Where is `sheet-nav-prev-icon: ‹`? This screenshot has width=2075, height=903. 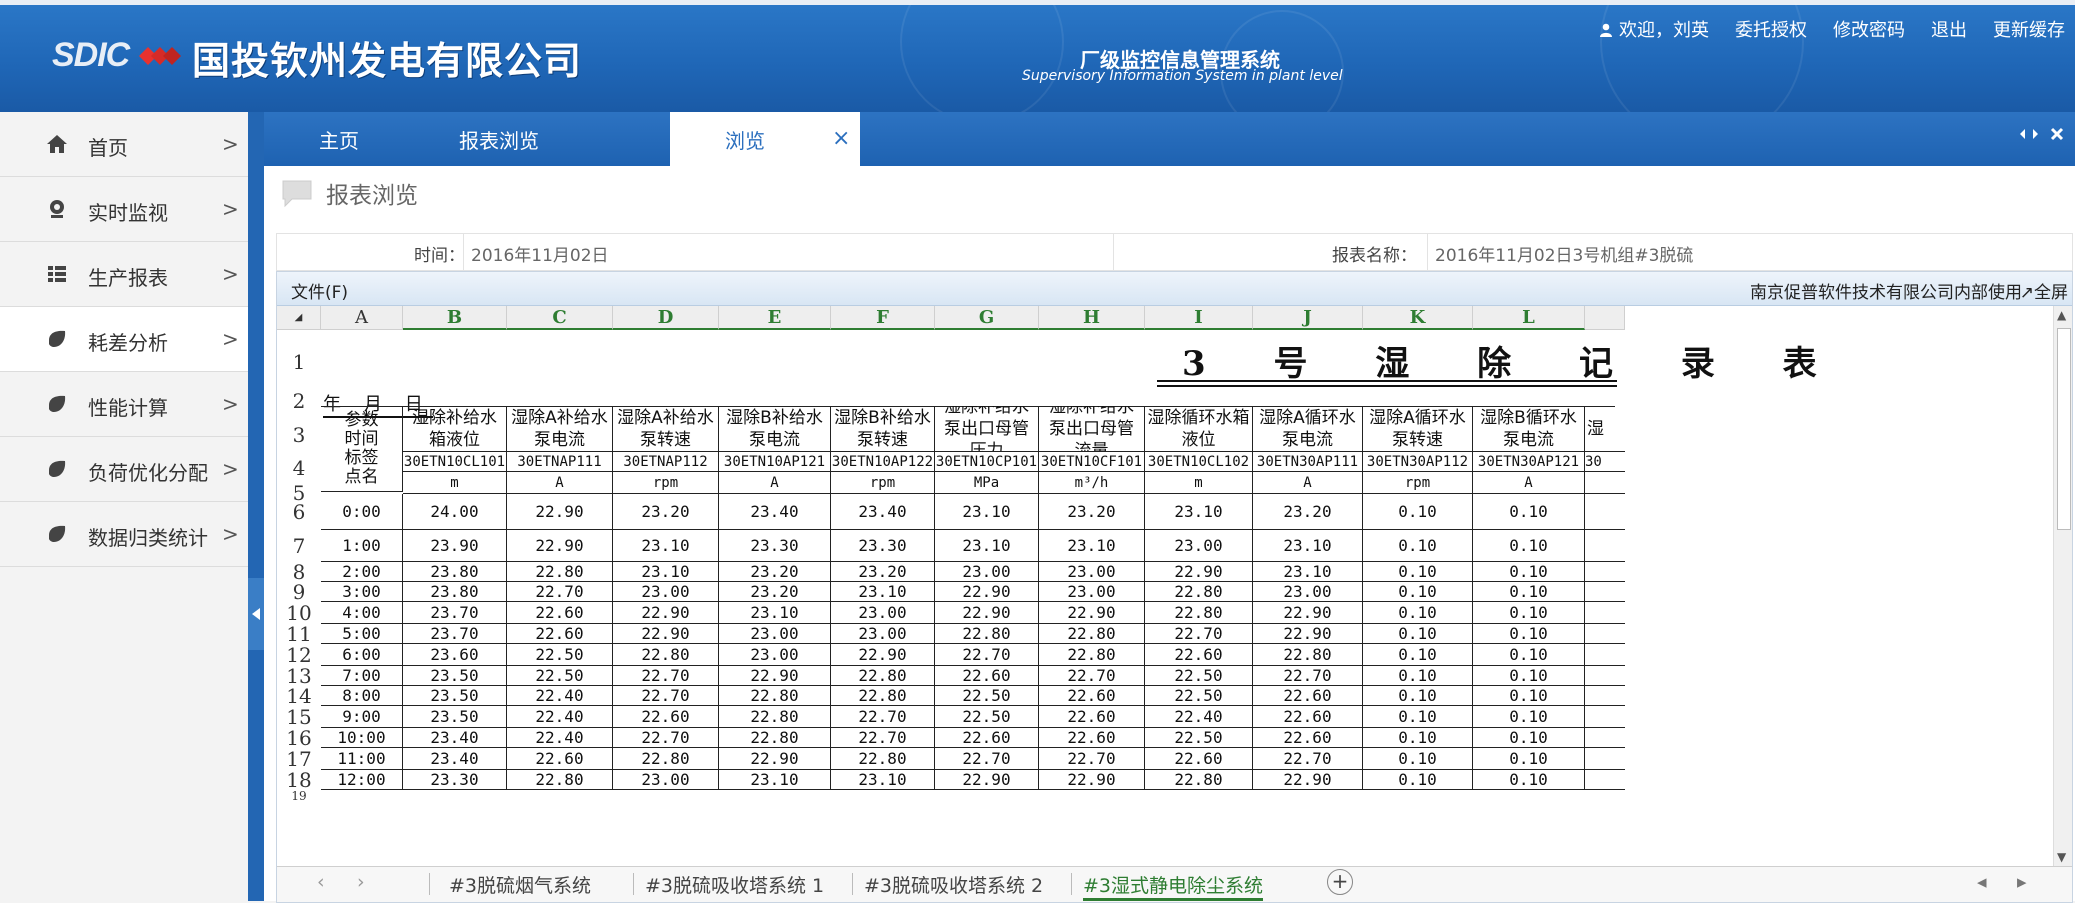 sheet-nav-prev-icon: ‹ is located at coordinates (321, 882).